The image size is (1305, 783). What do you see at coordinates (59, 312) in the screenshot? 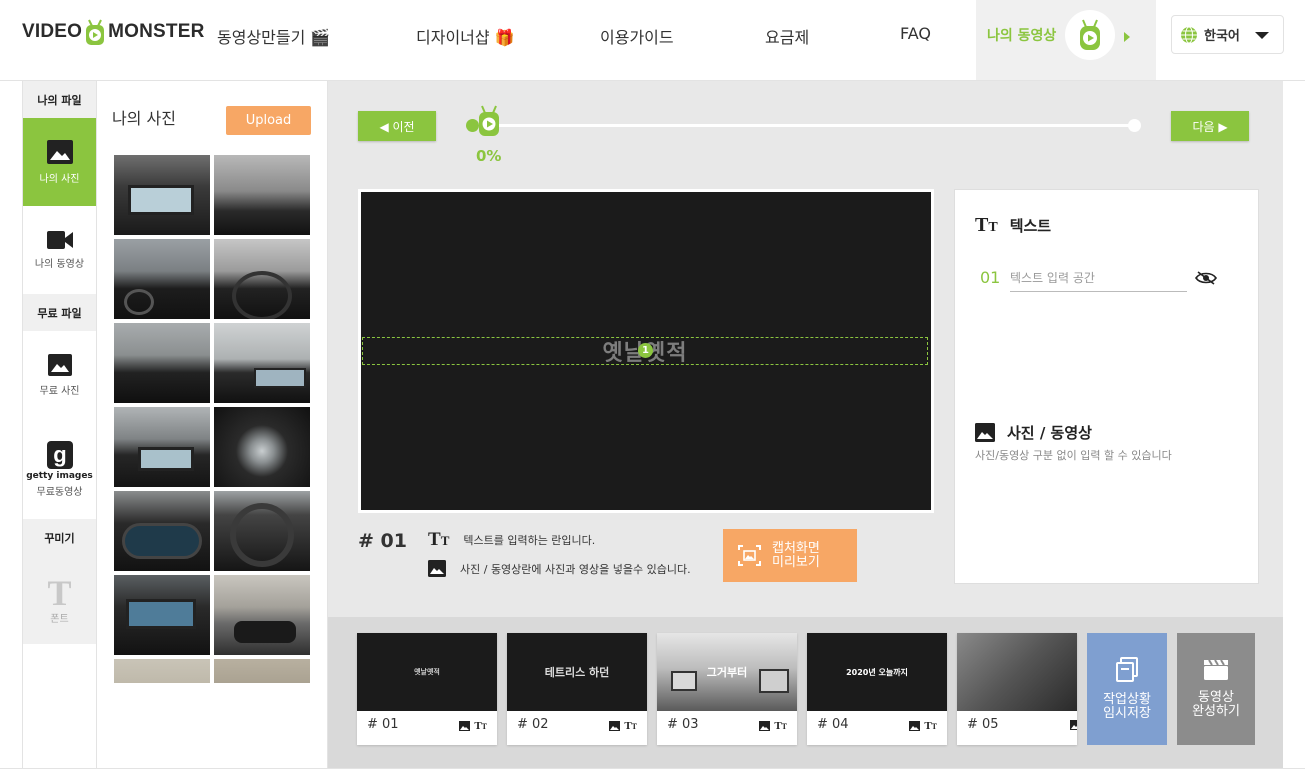
I see `section-free-files: 무료 파일` at bounding box center [59, 312].